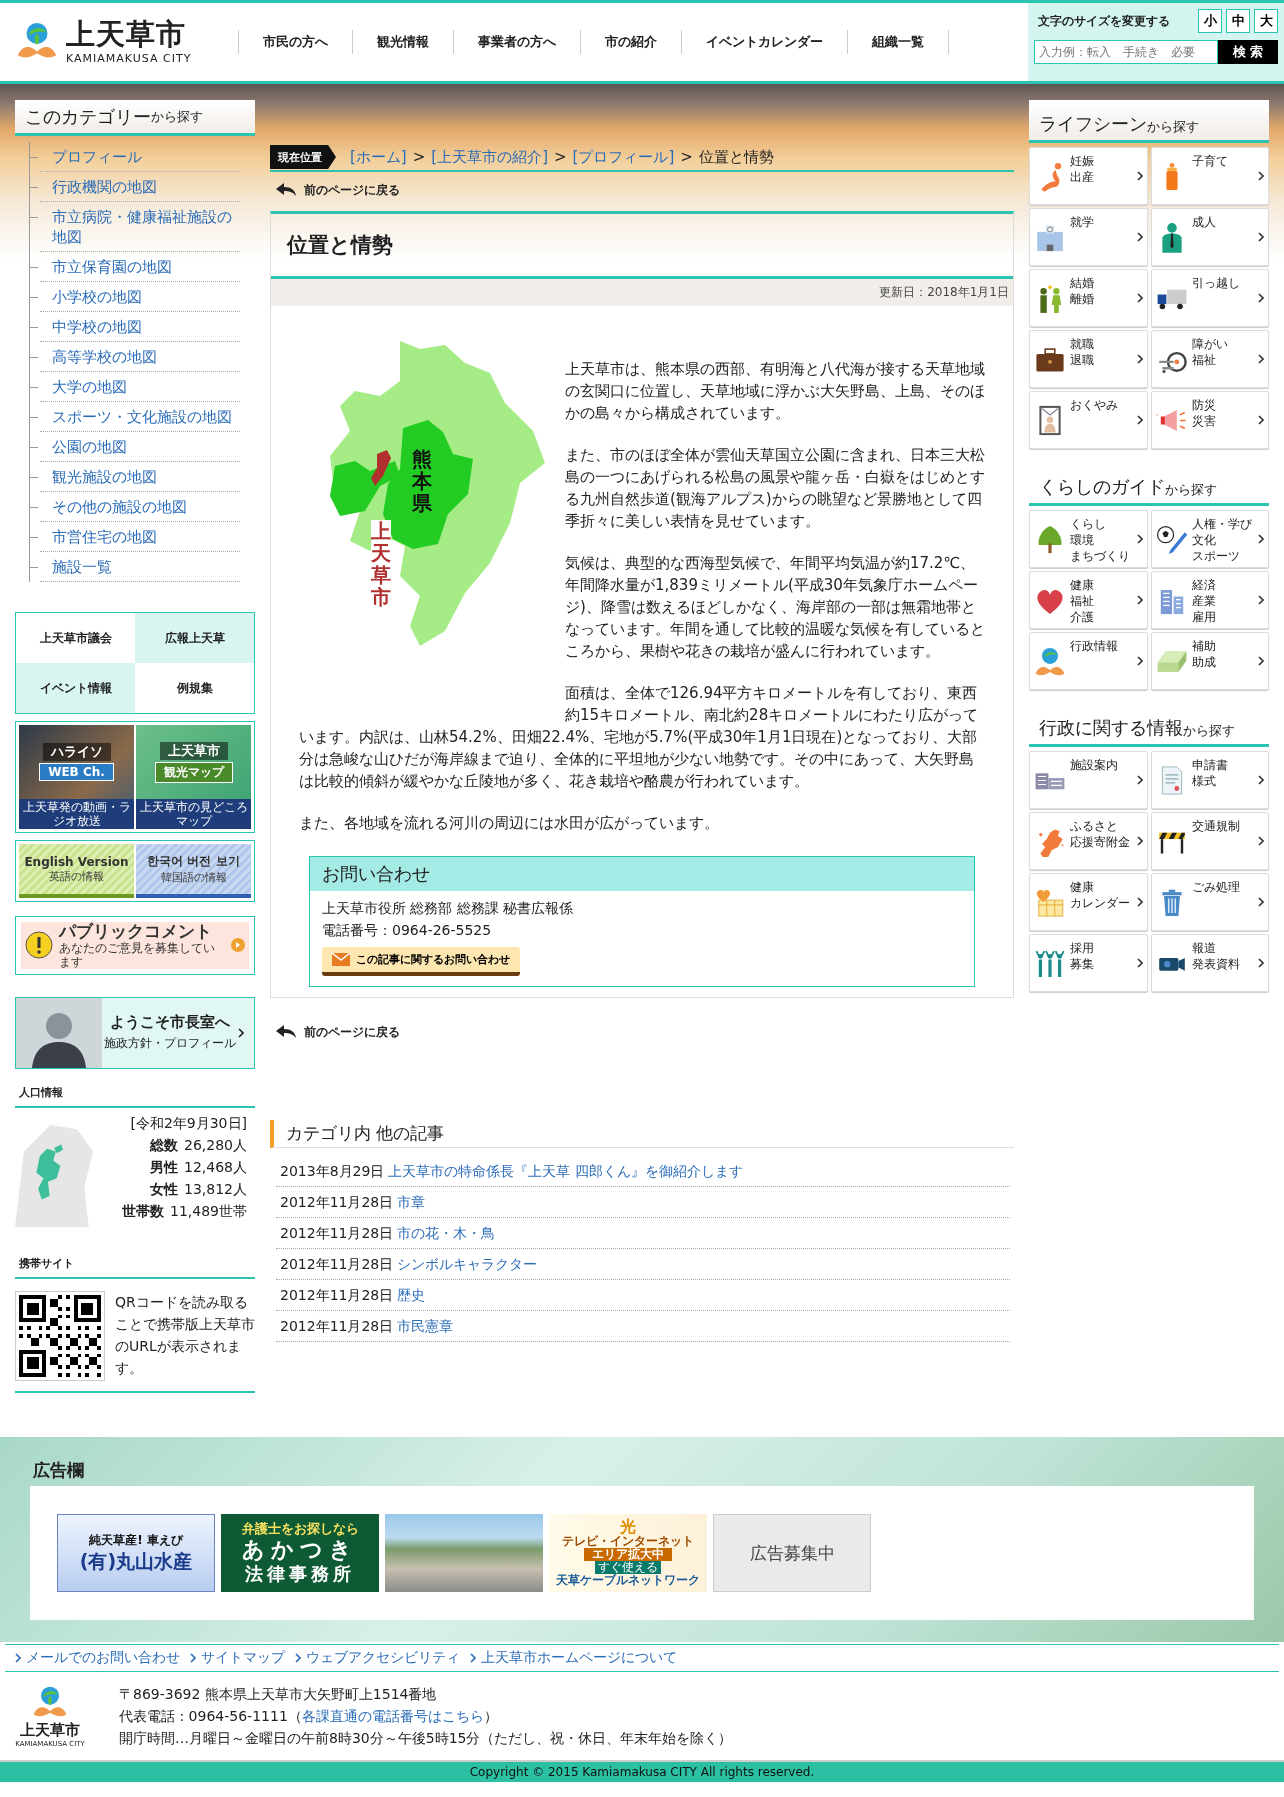  I want to click on tourist-map-banner: 上天草市 観光マップ 上天草市の見どころマップ, so click(193, 777).